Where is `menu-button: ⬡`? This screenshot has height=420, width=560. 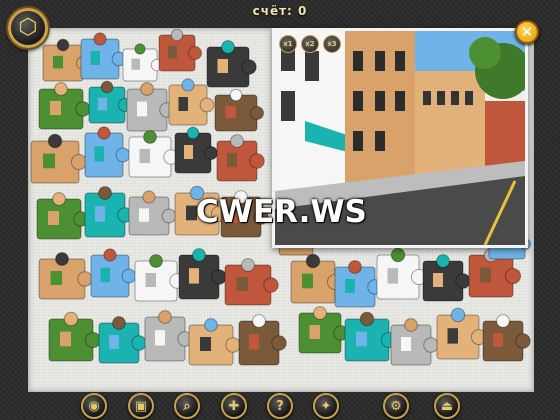 menu-button: ⬡ is located at coordinates (28, 28).